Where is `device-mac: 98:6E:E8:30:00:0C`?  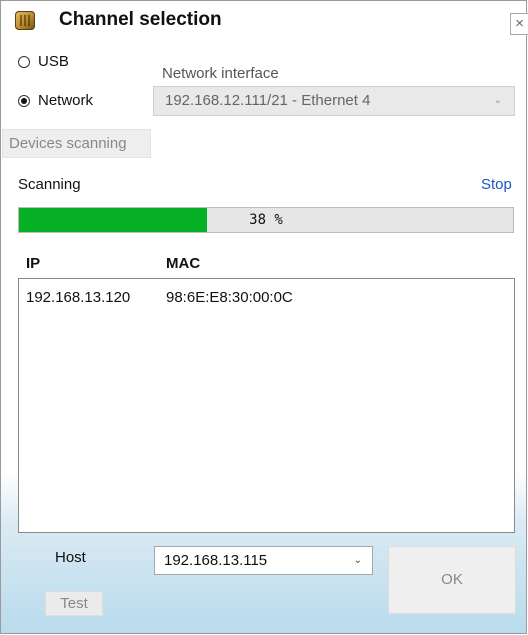
device-mac: 98:6E:E8:30:00:0C is located at coordinates (229, 297).